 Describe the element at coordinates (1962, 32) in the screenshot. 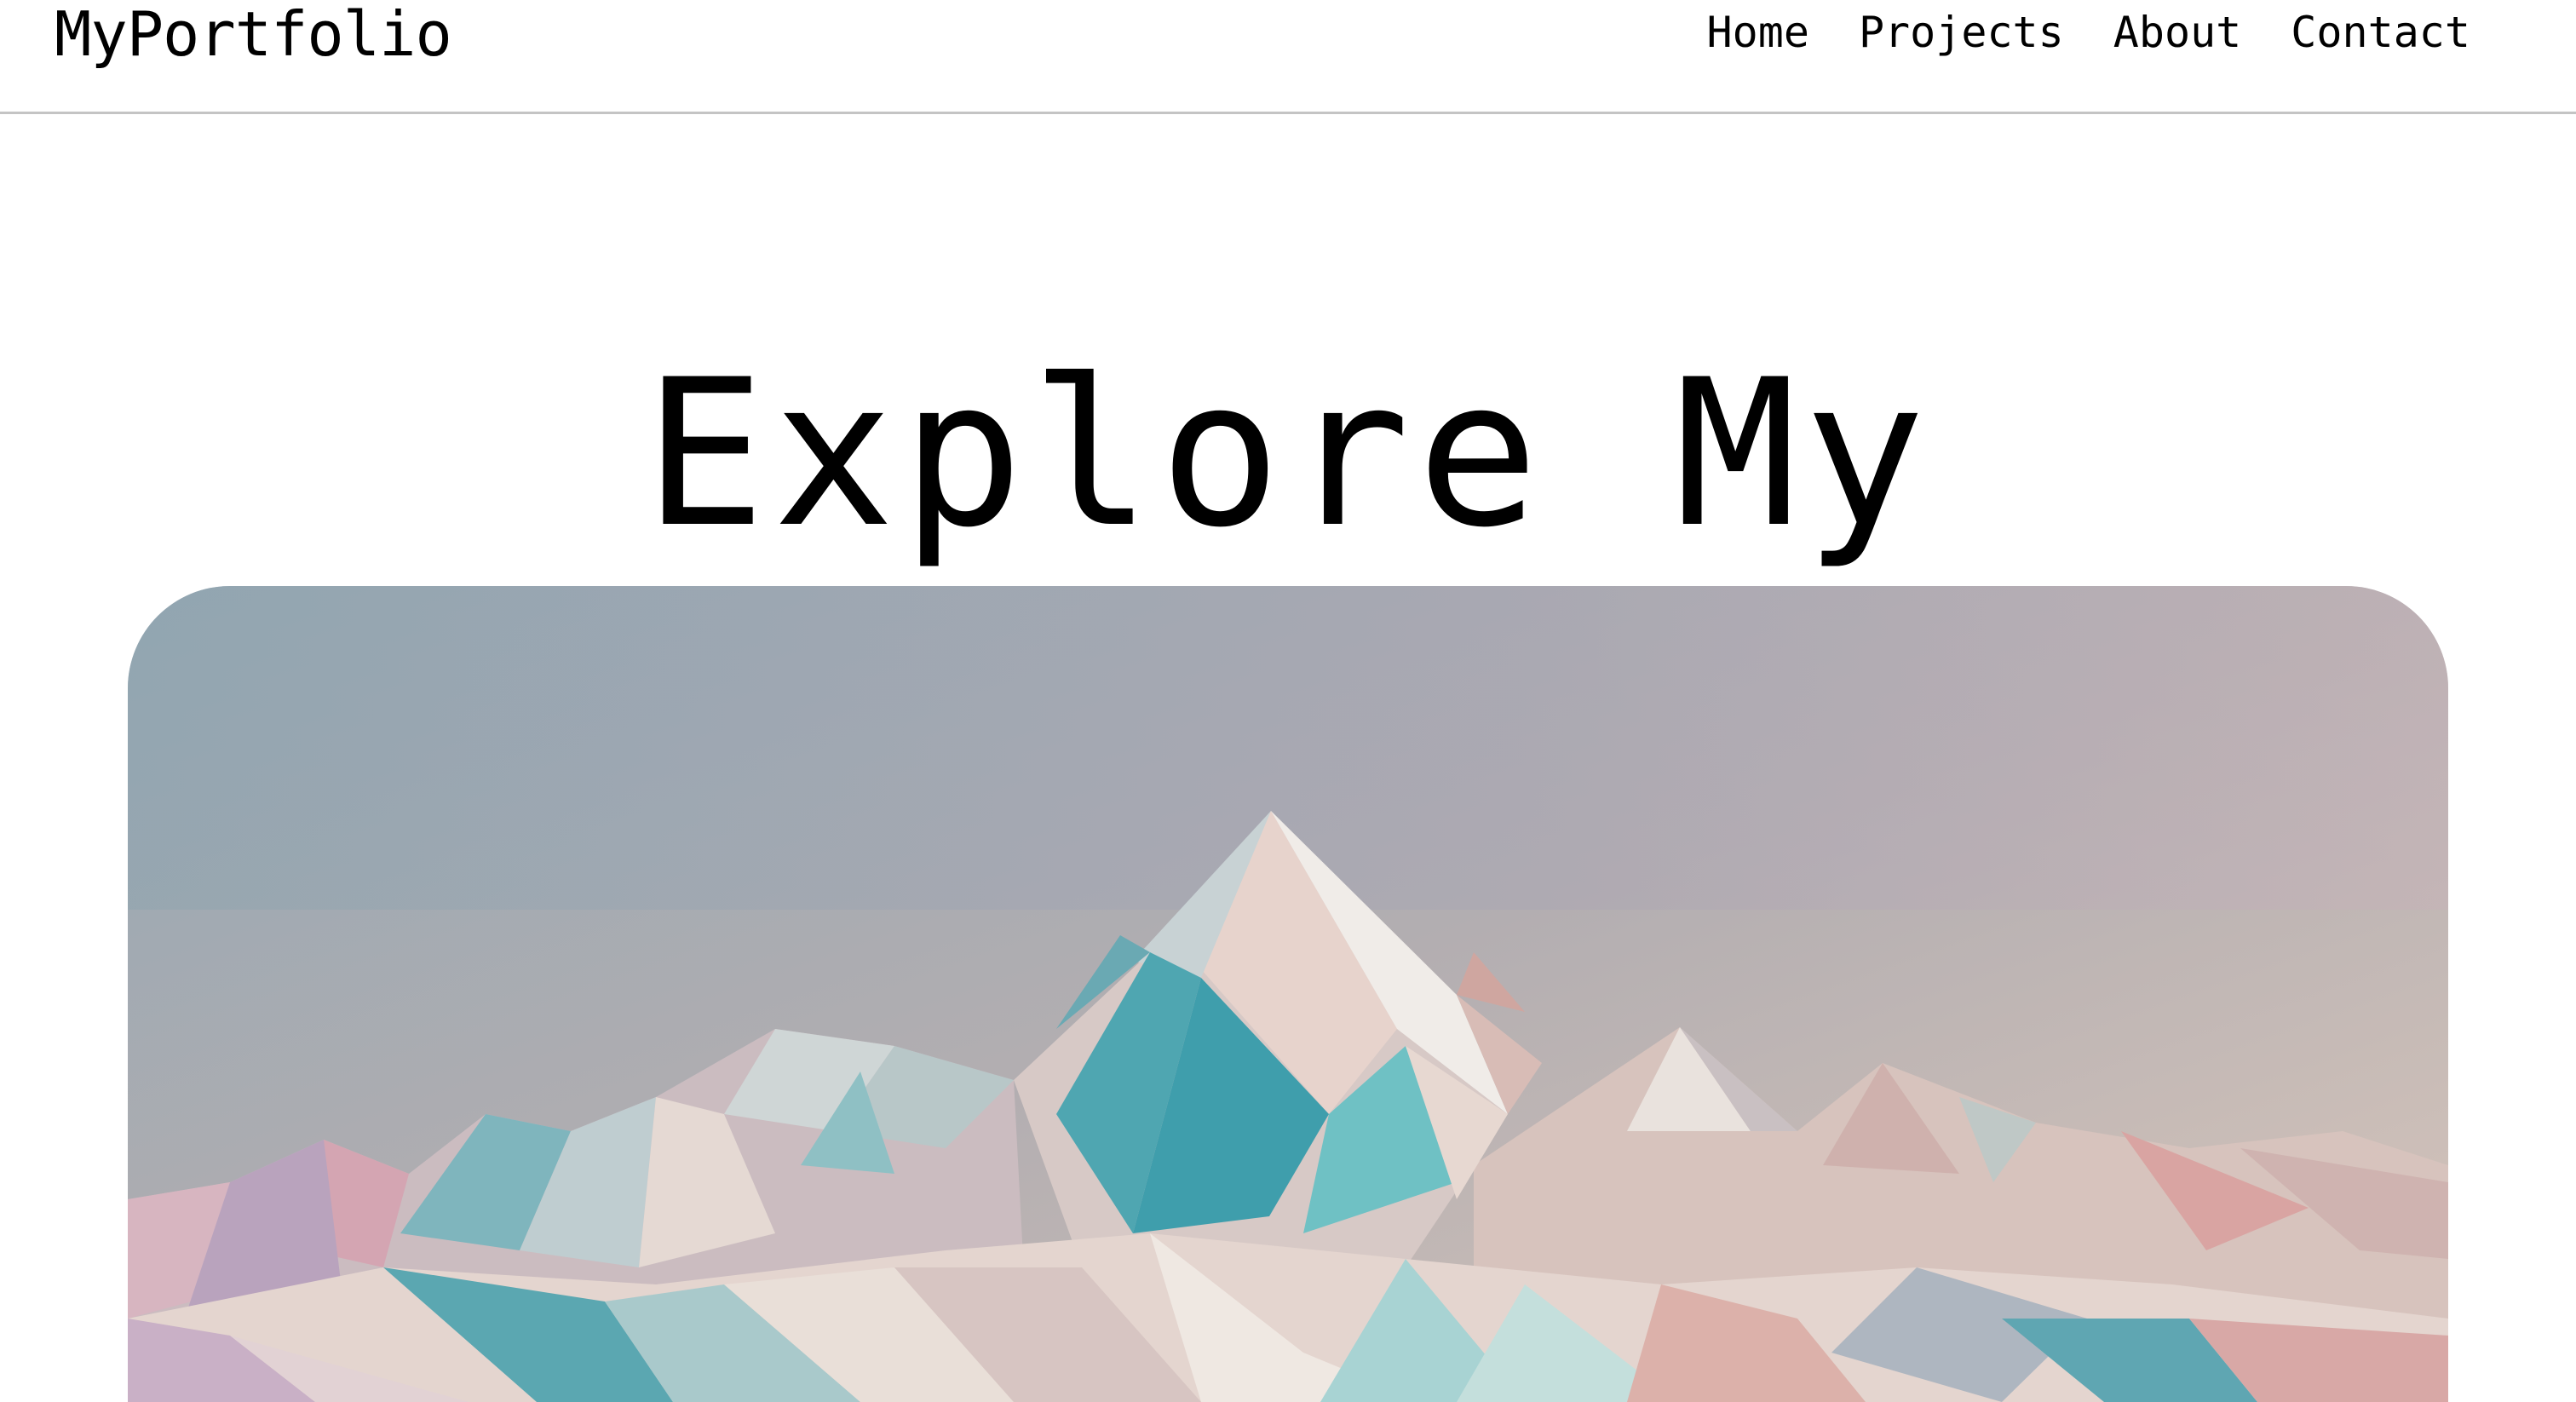

I see `nav-link-projects: Projects` at that location.